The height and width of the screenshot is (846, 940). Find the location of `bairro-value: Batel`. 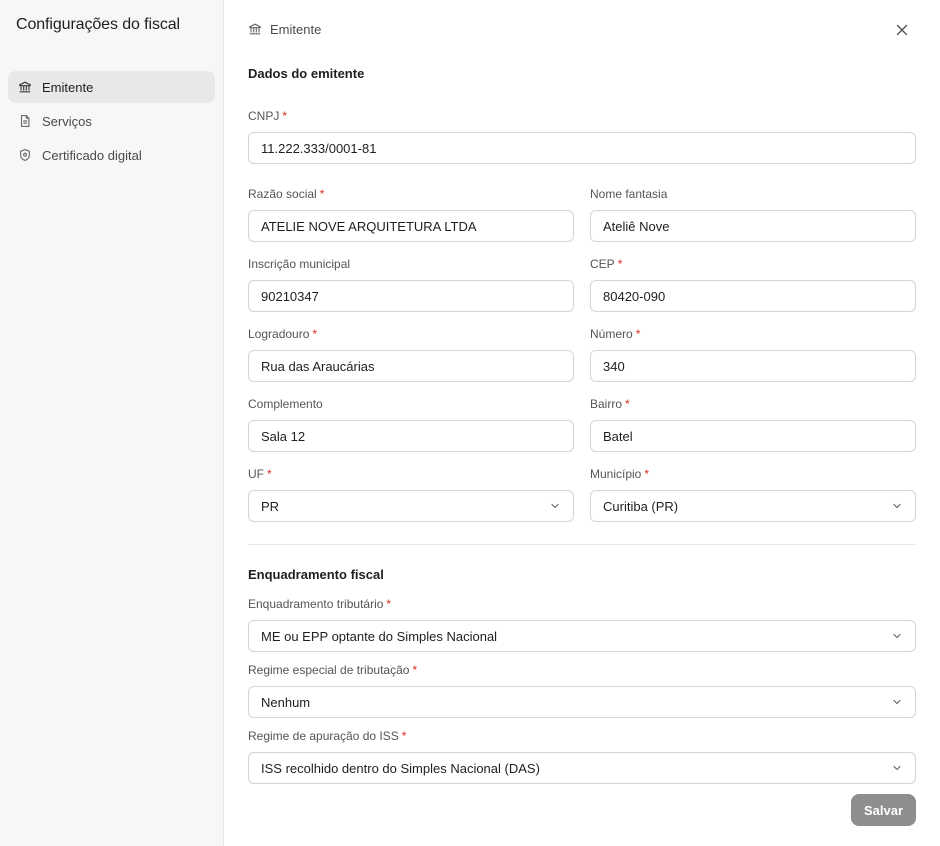

bairro-value: Batel is located at coordinates (618, 436).